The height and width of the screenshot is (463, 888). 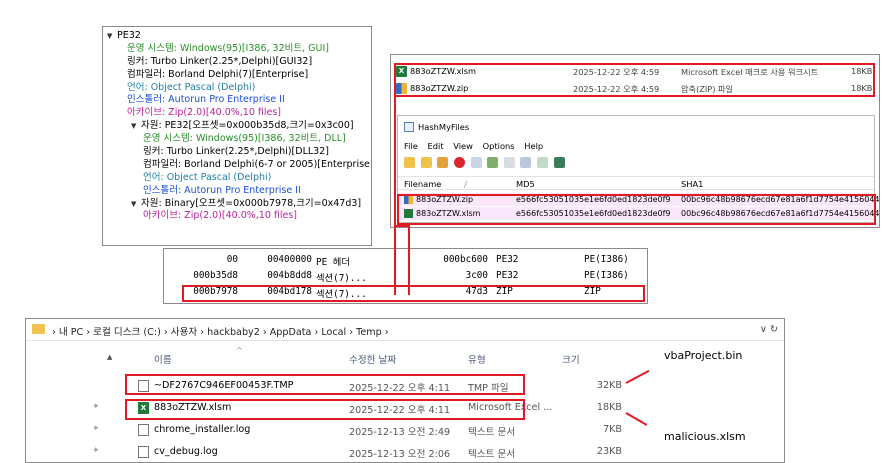 I want to click on menu-view: View, so click(x=463, y=146).